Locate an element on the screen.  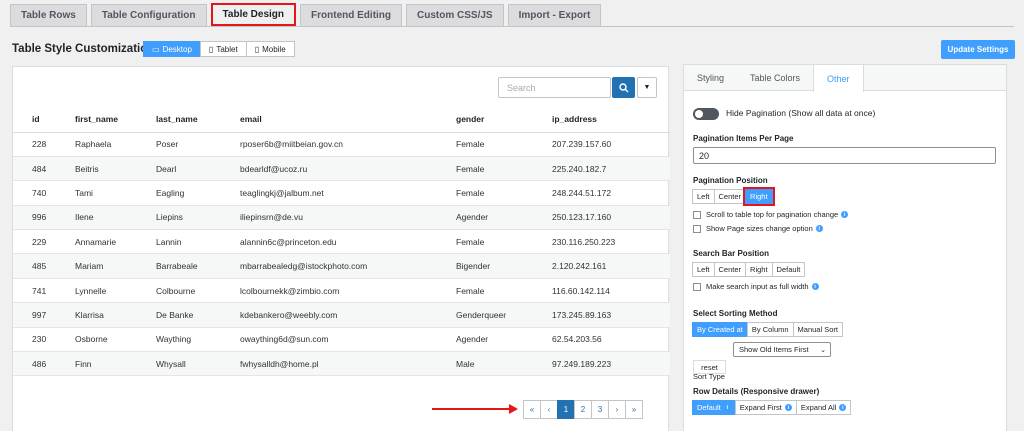
items-per-page-input: 20 is located at coordinates (844, 155).